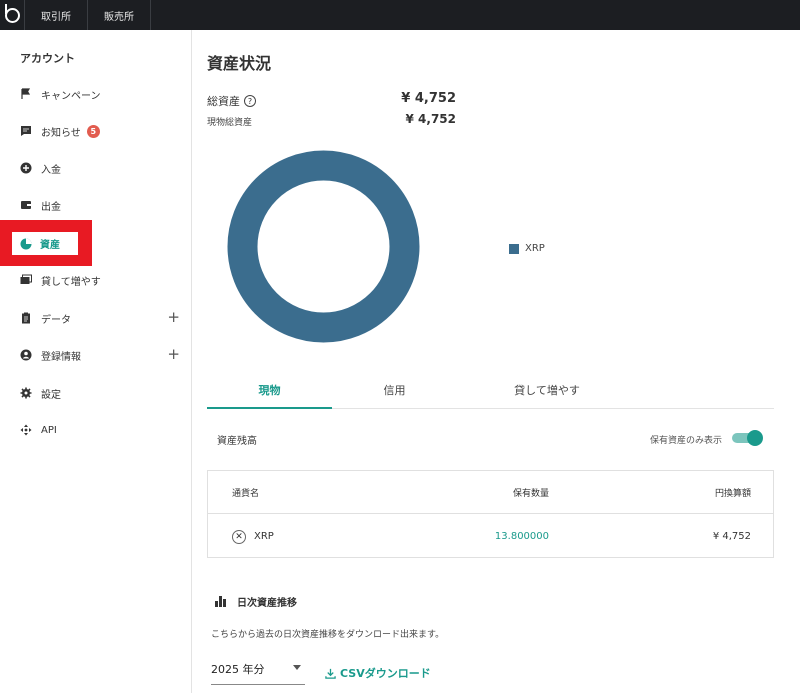 This screenshot has height=693, width=800. I want to click on daily-history-text: 日次資産推移, so click(267, 603).